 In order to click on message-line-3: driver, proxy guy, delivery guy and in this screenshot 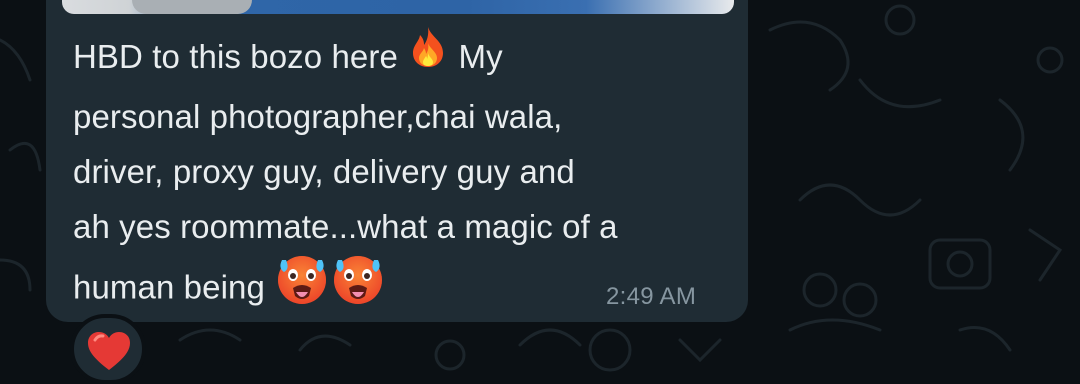, I will do `click(324, 172)`.